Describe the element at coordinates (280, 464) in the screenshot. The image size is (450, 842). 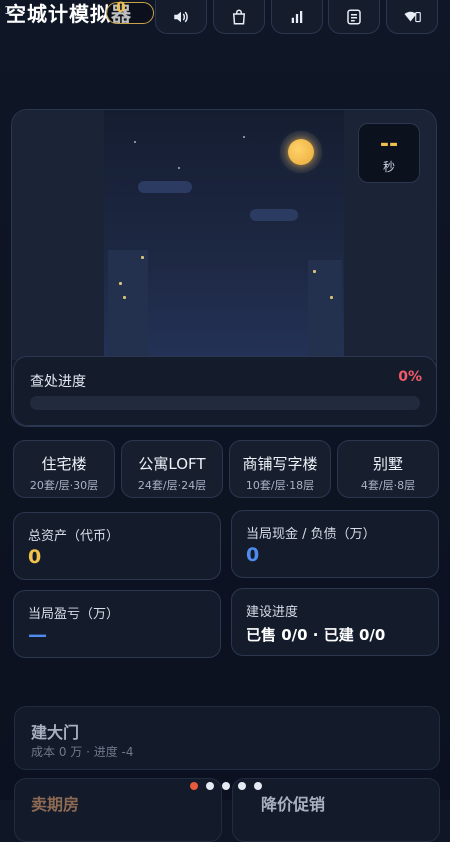
I see `building-type-name: 商铺写字楼` at that location.